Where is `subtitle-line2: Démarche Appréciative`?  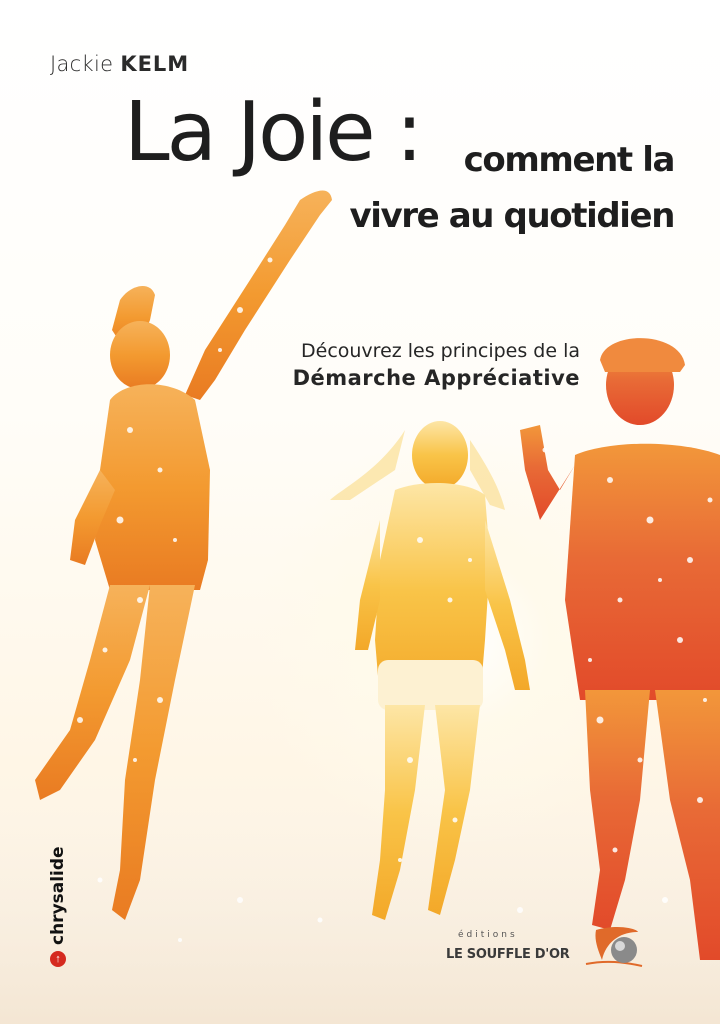 subtitle-line2: Démarche Appréciative is located at coordinates (436, 378).